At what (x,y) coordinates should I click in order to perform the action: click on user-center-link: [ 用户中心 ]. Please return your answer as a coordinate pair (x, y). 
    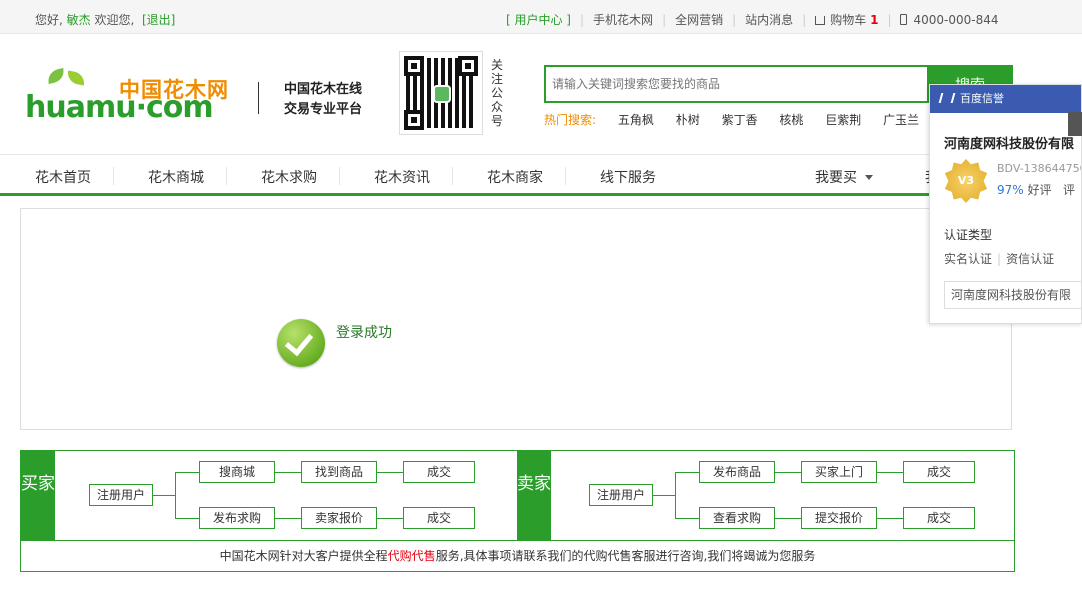
    Looking at the image, I should click on (538, 19).